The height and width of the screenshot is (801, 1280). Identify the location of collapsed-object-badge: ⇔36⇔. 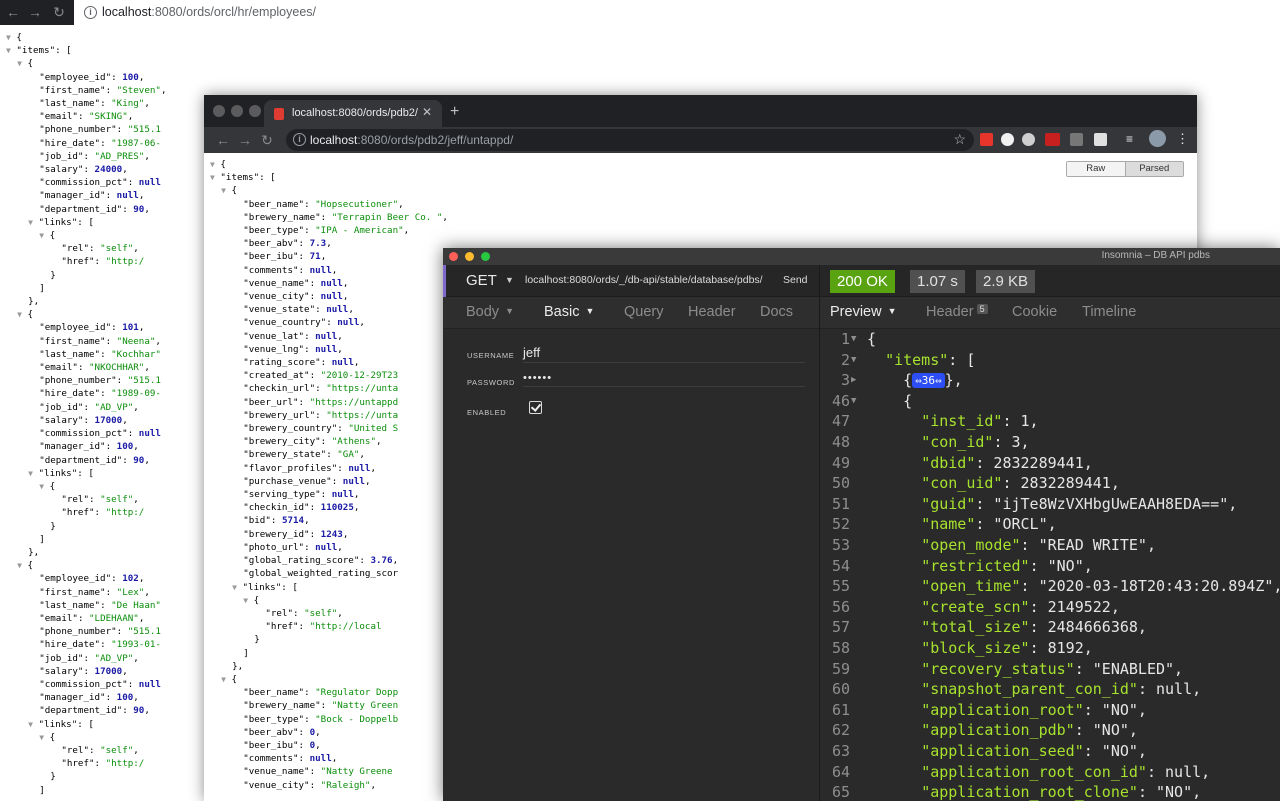
(928, 381).